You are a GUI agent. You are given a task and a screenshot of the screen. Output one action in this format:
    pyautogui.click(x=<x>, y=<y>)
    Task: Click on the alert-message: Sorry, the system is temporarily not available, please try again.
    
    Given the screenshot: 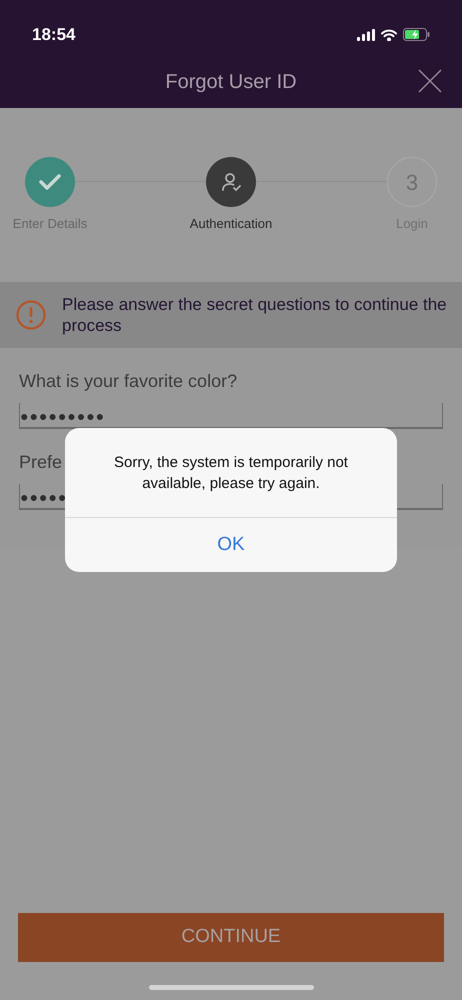 What is the action you would take?
    pyautogui.click(x=231, y=473)
    